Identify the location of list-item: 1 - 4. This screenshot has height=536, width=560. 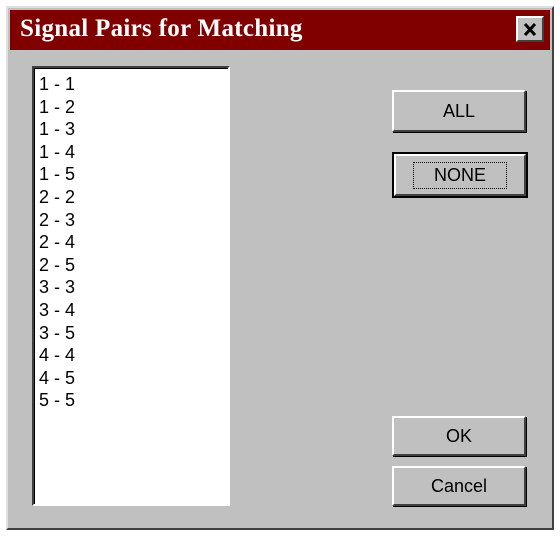
(133, 152).